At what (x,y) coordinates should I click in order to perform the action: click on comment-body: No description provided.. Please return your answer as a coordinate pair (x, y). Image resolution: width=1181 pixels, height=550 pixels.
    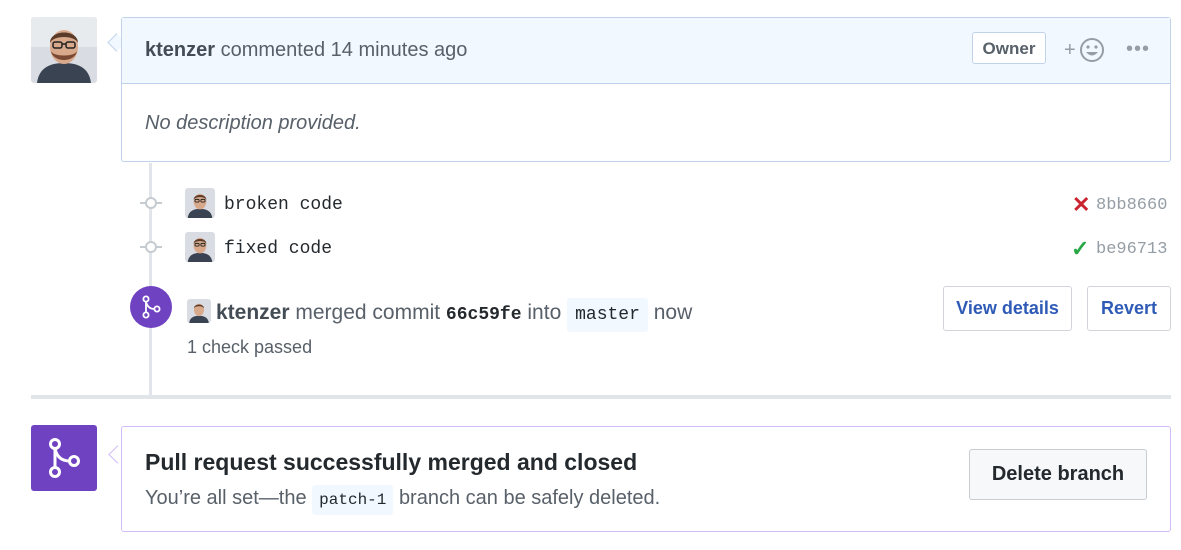
    Looking at the image, I should click on (253, 123).